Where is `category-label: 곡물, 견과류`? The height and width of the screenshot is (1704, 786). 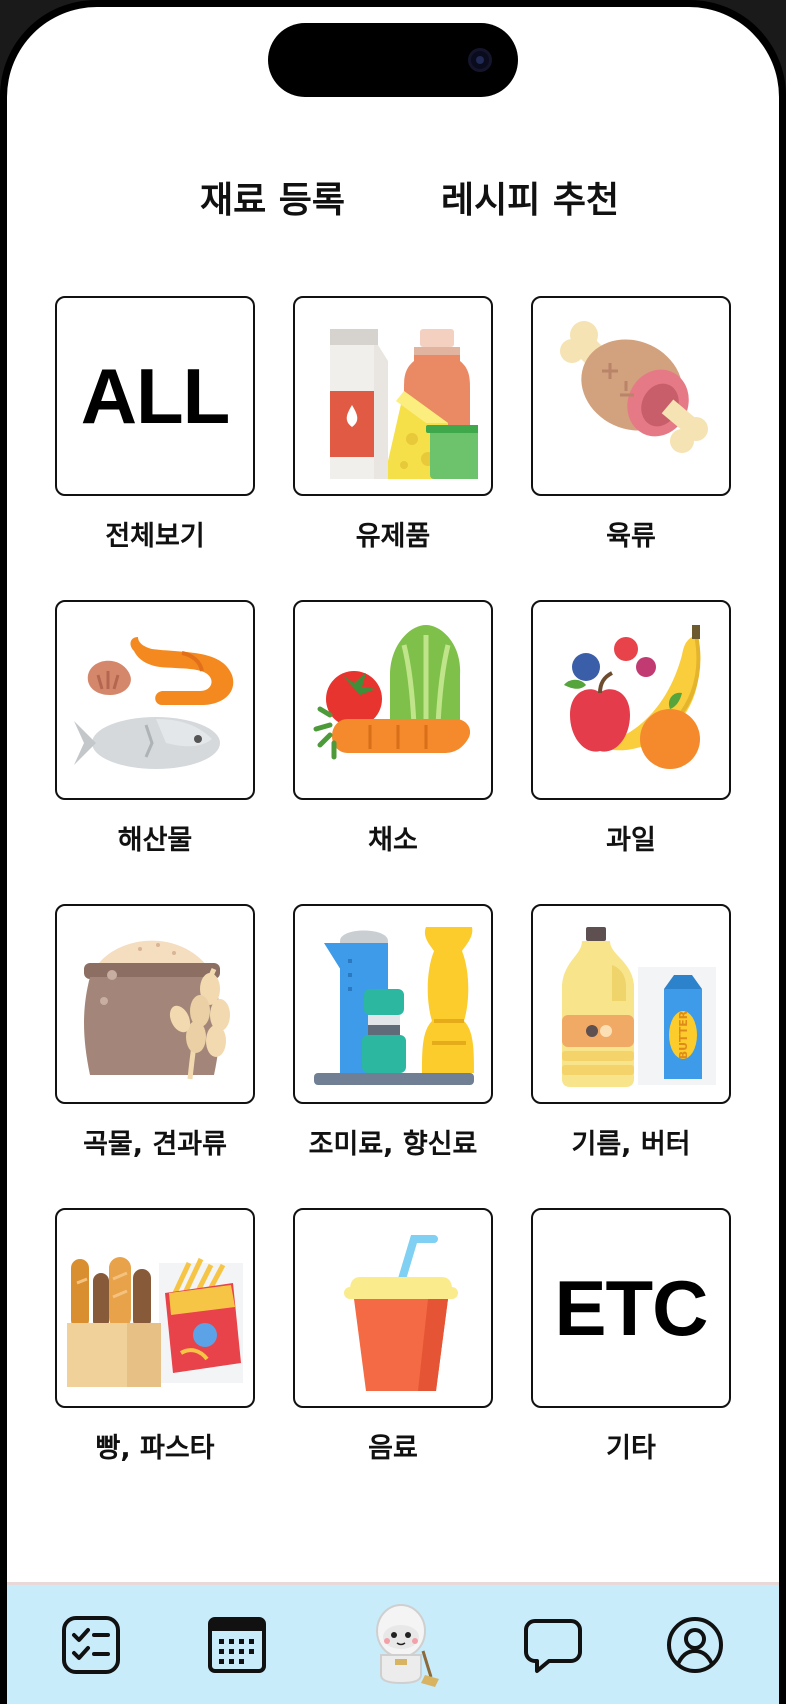
category-label: 곡물, 견과류 is located at coordinates (155, 1144).